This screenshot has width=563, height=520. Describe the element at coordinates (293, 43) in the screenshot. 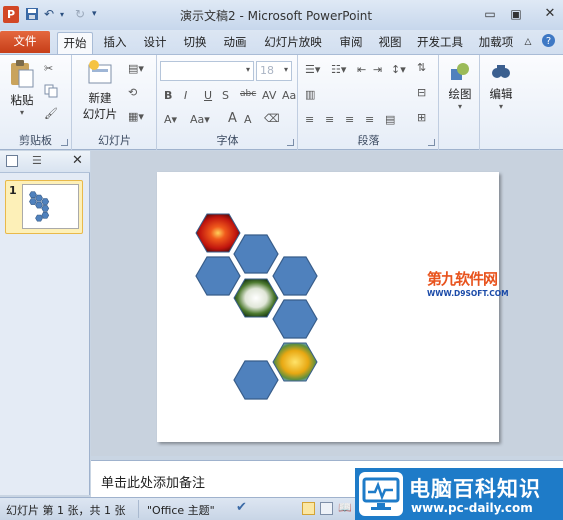

I see `tab-slideshow: 幻灯片放映` at that location.